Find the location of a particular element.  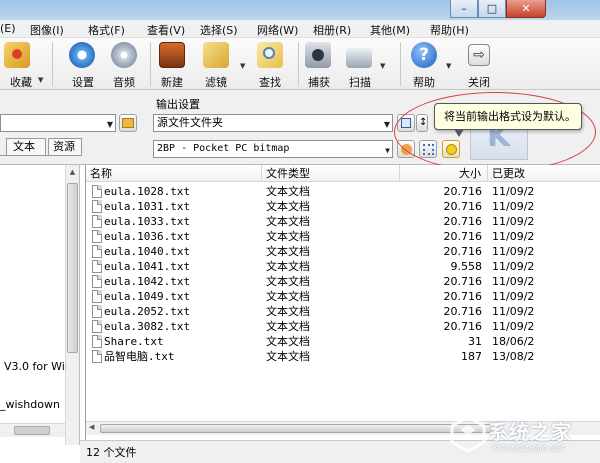

browse-folder-button is located at coordinates (128, 123).